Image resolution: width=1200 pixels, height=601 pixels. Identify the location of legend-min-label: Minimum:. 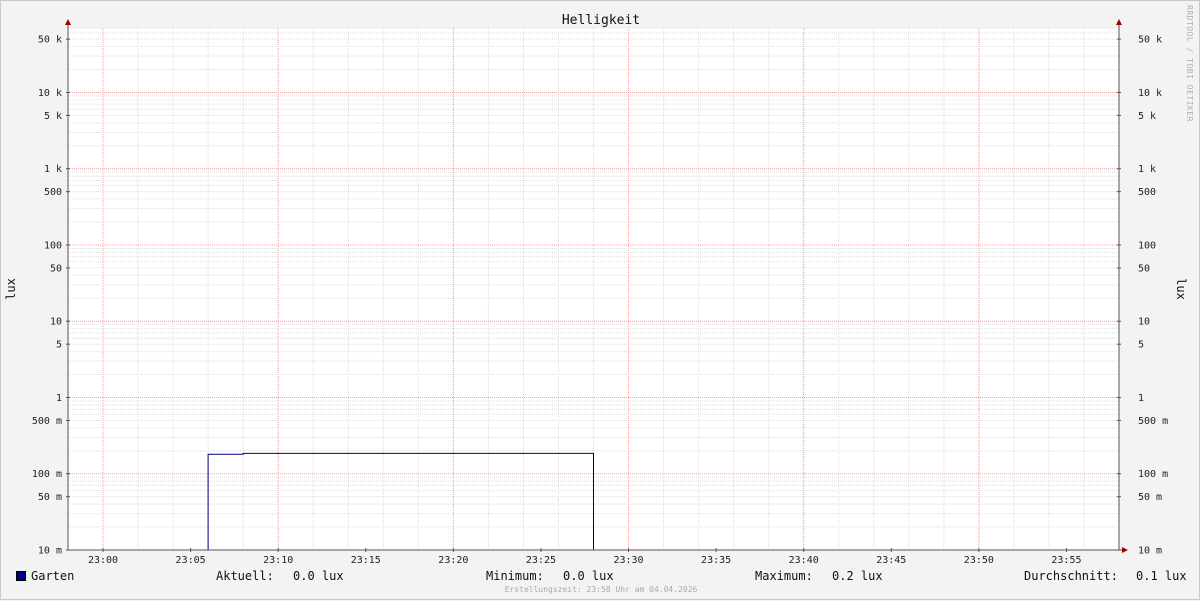
(515, 576).